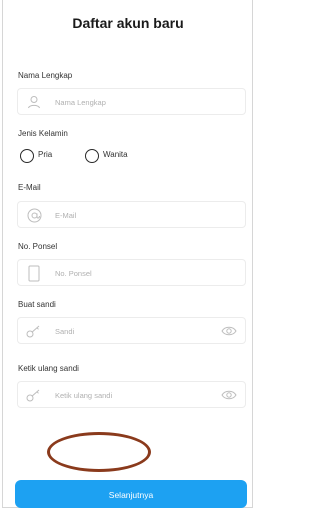 This screenshot has width=320, height=510. I want to click on email-field: E-Mail, so click(131, 214).